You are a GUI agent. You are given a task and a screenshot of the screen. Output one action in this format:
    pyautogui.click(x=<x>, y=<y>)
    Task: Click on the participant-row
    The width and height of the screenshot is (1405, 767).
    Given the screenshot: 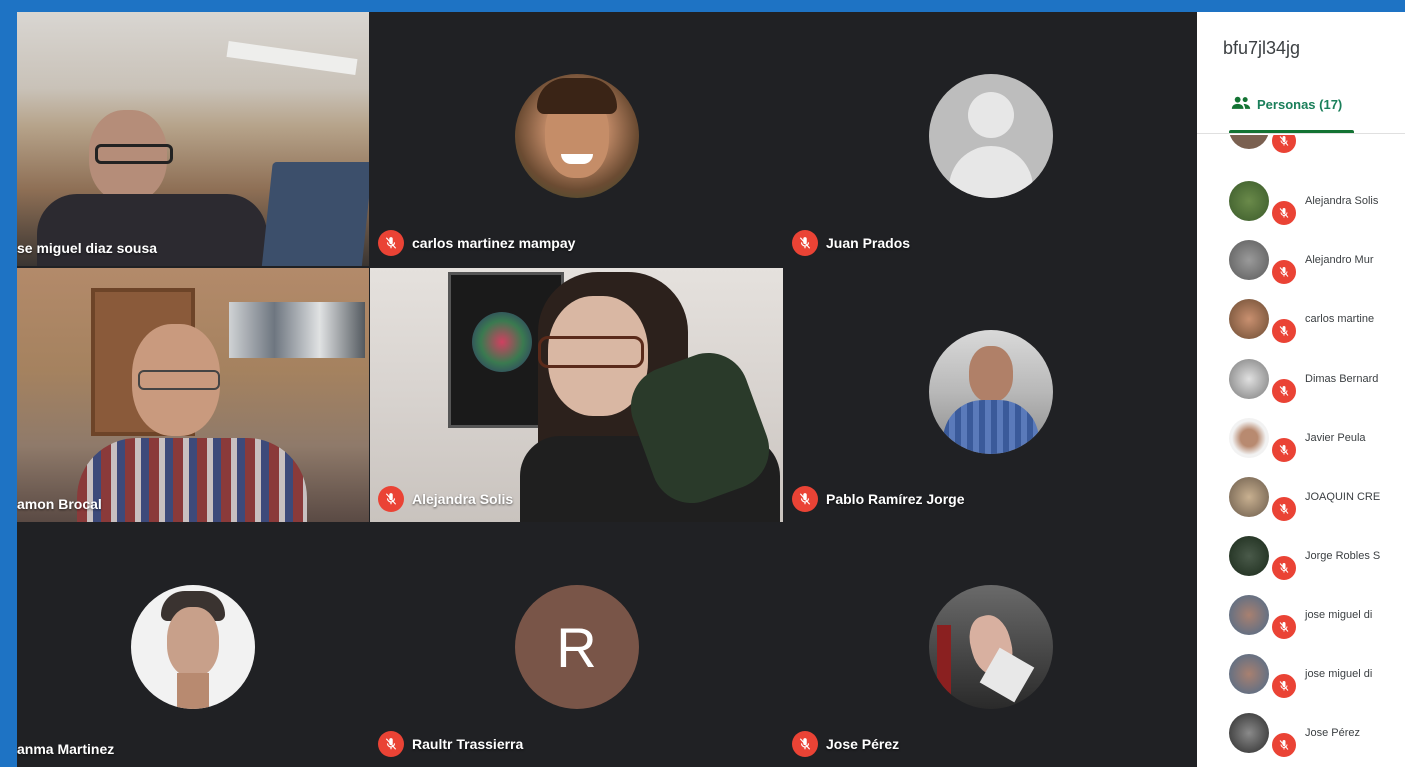 What is the action you would take?
    pyautogui.click(x=1301, y=147)
    